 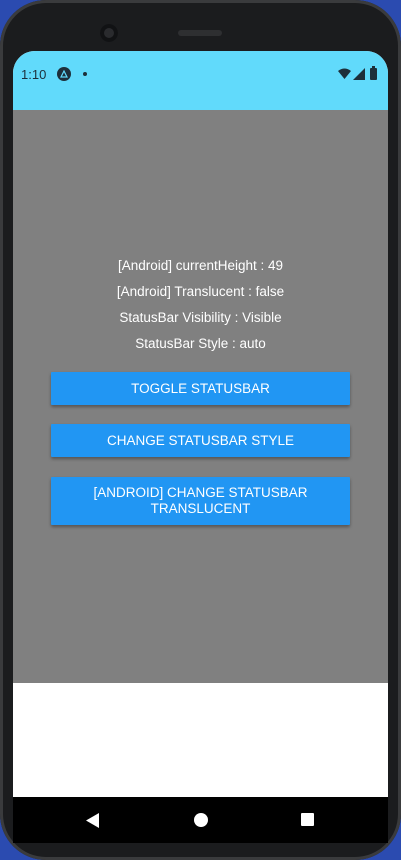 What do you see at coordinates (34, 74) in the screenshot?
I see `status-time: 1:10` at bounding box center [34, 74].